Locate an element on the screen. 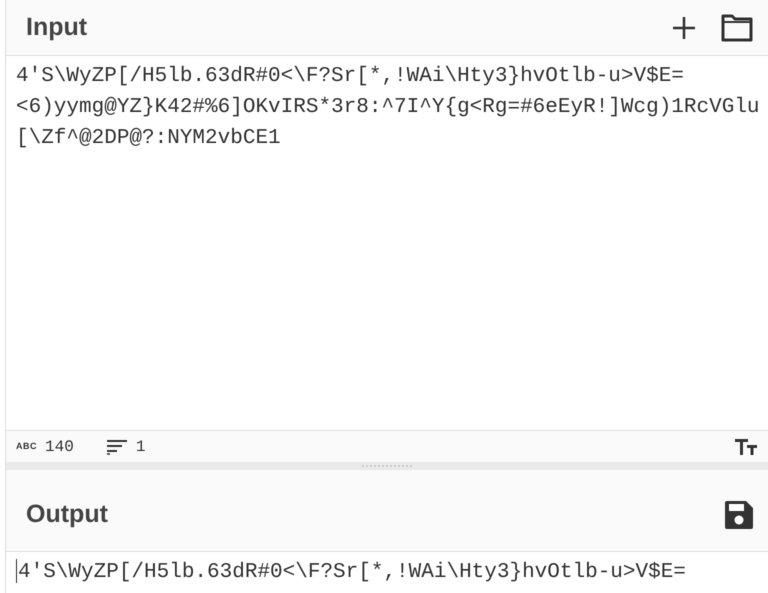  text-line: [\Zf^@2DP@?:NYM2vbCE1 is located at coordinates (148, 138).